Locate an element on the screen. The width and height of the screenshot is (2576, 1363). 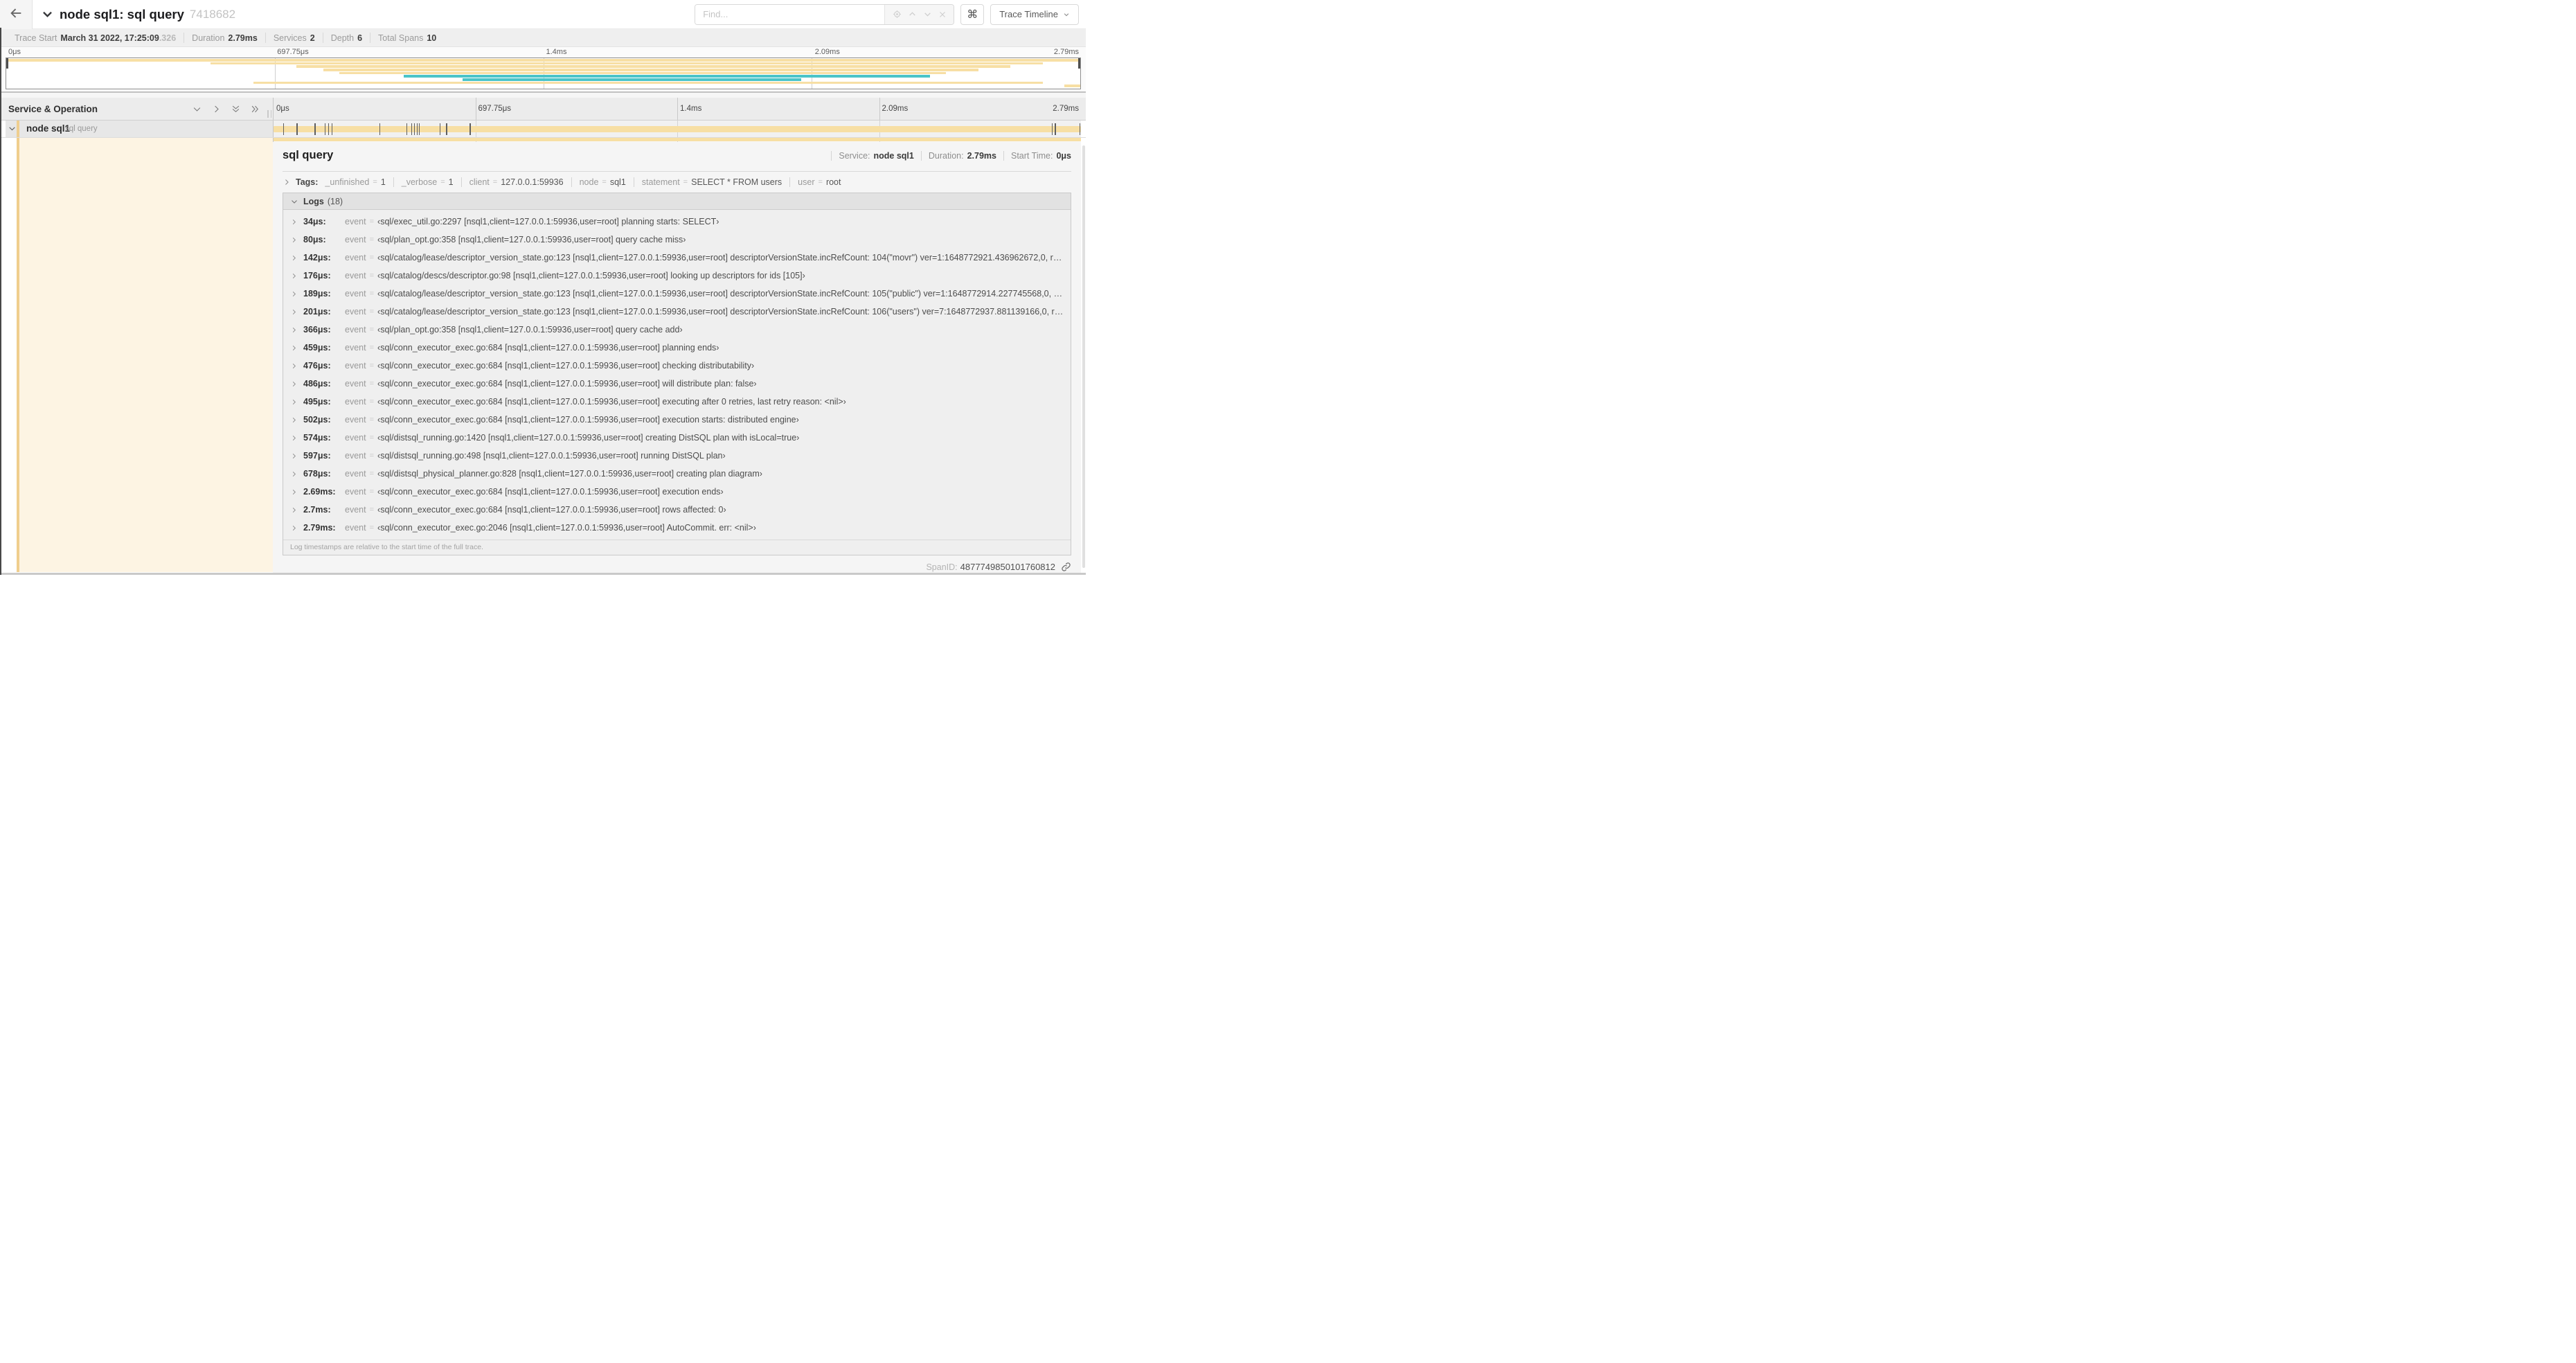
detail-meta-value: 0μs is located at coordinates (1063, 156).